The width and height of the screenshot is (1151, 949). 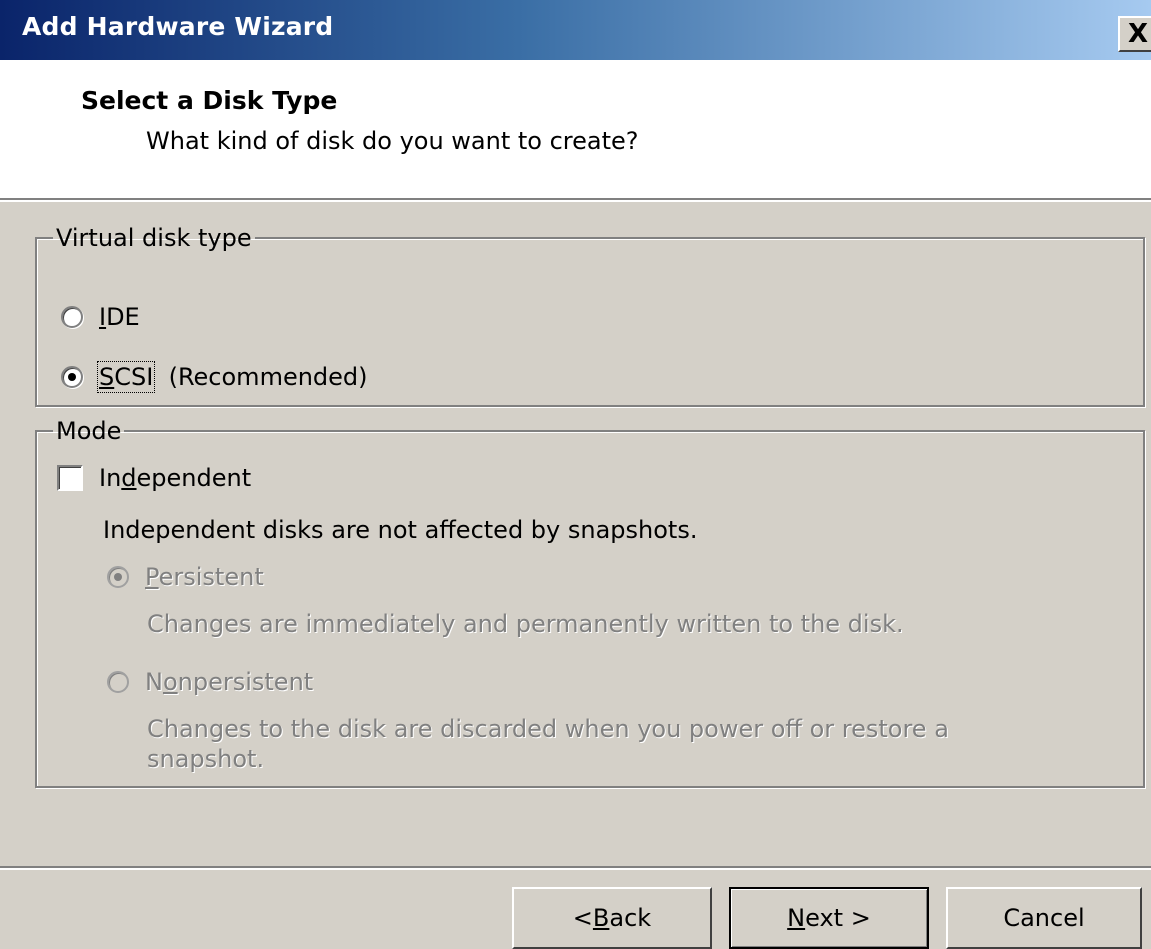 I want to click on mode-legend: Mode, so click(x=89, y=431).